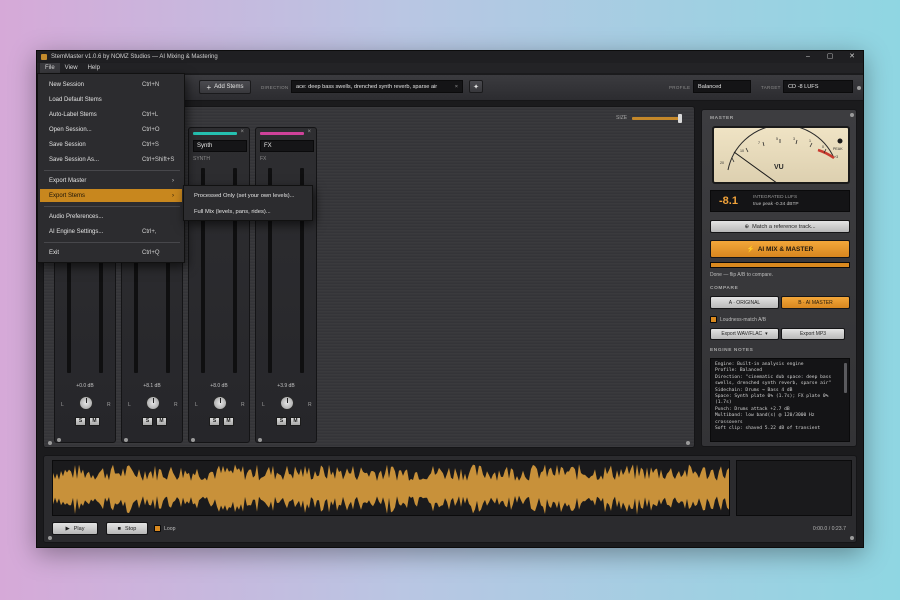 This screenshot has width=900, height=600. I want to click on menu-item-export-stems: Export Stems ›, so click(111, 195).